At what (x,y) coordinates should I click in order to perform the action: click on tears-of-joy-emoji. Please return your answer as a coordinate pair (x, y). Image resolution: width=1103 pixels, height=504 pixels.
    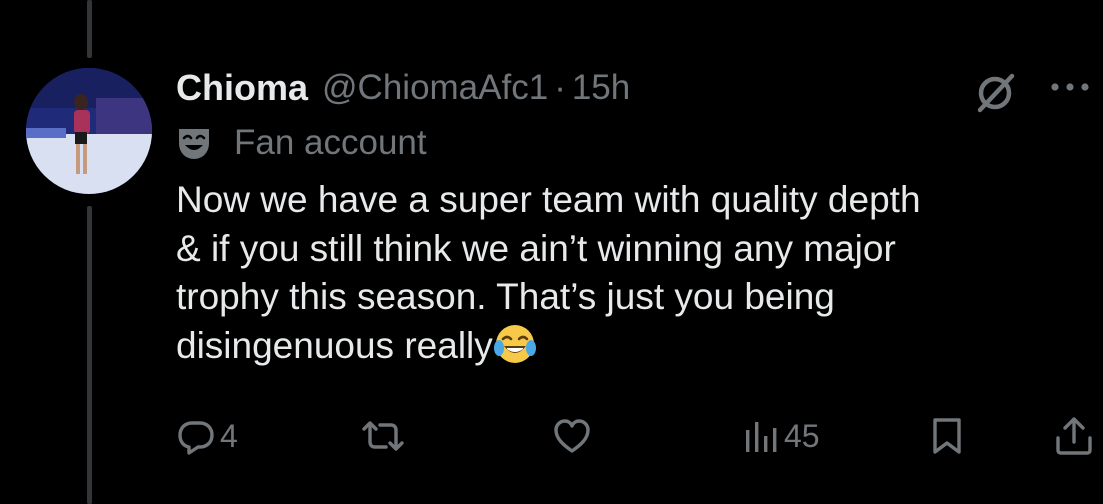
    Looking at the image, I should click on (515, 344).